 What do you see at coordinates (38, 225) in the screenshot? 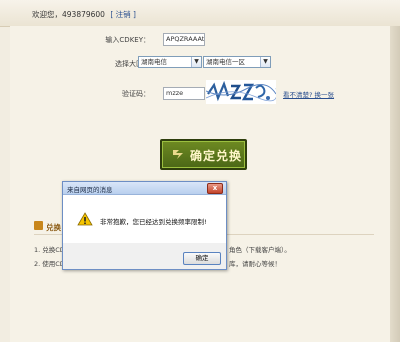
I see `section-icon` at bounding box center [38, 225].